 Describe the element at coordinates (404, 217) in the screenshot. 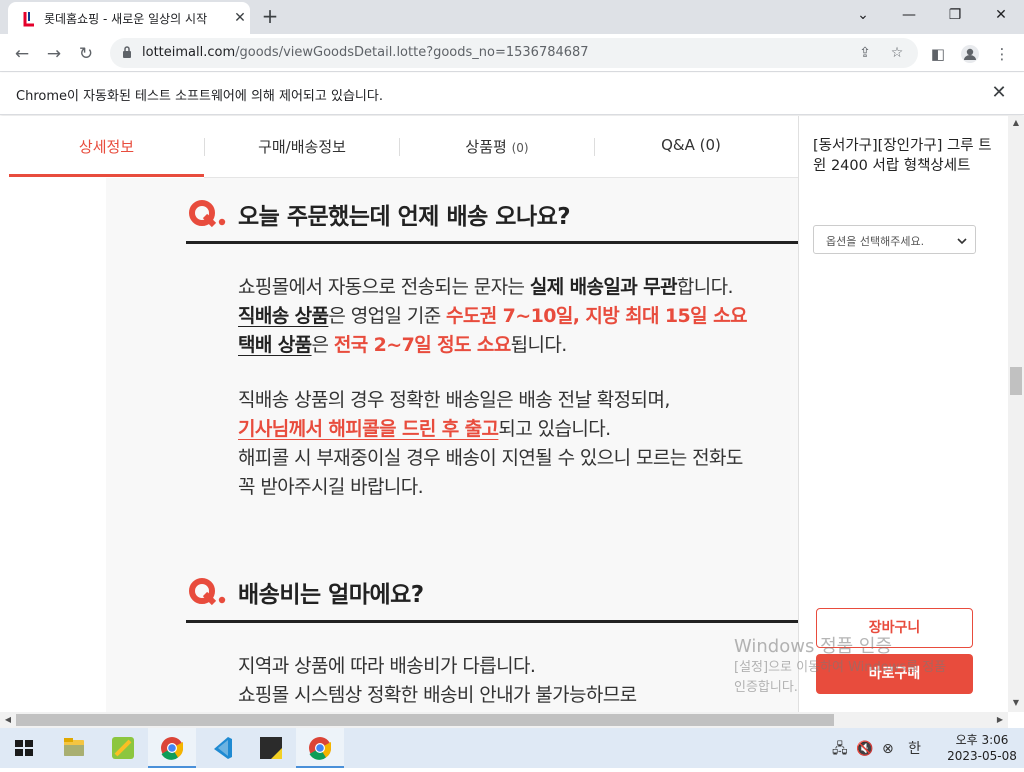

I see `faq-question-title: 오늘 주문했는데 언제 배송 오나요?` at that location.